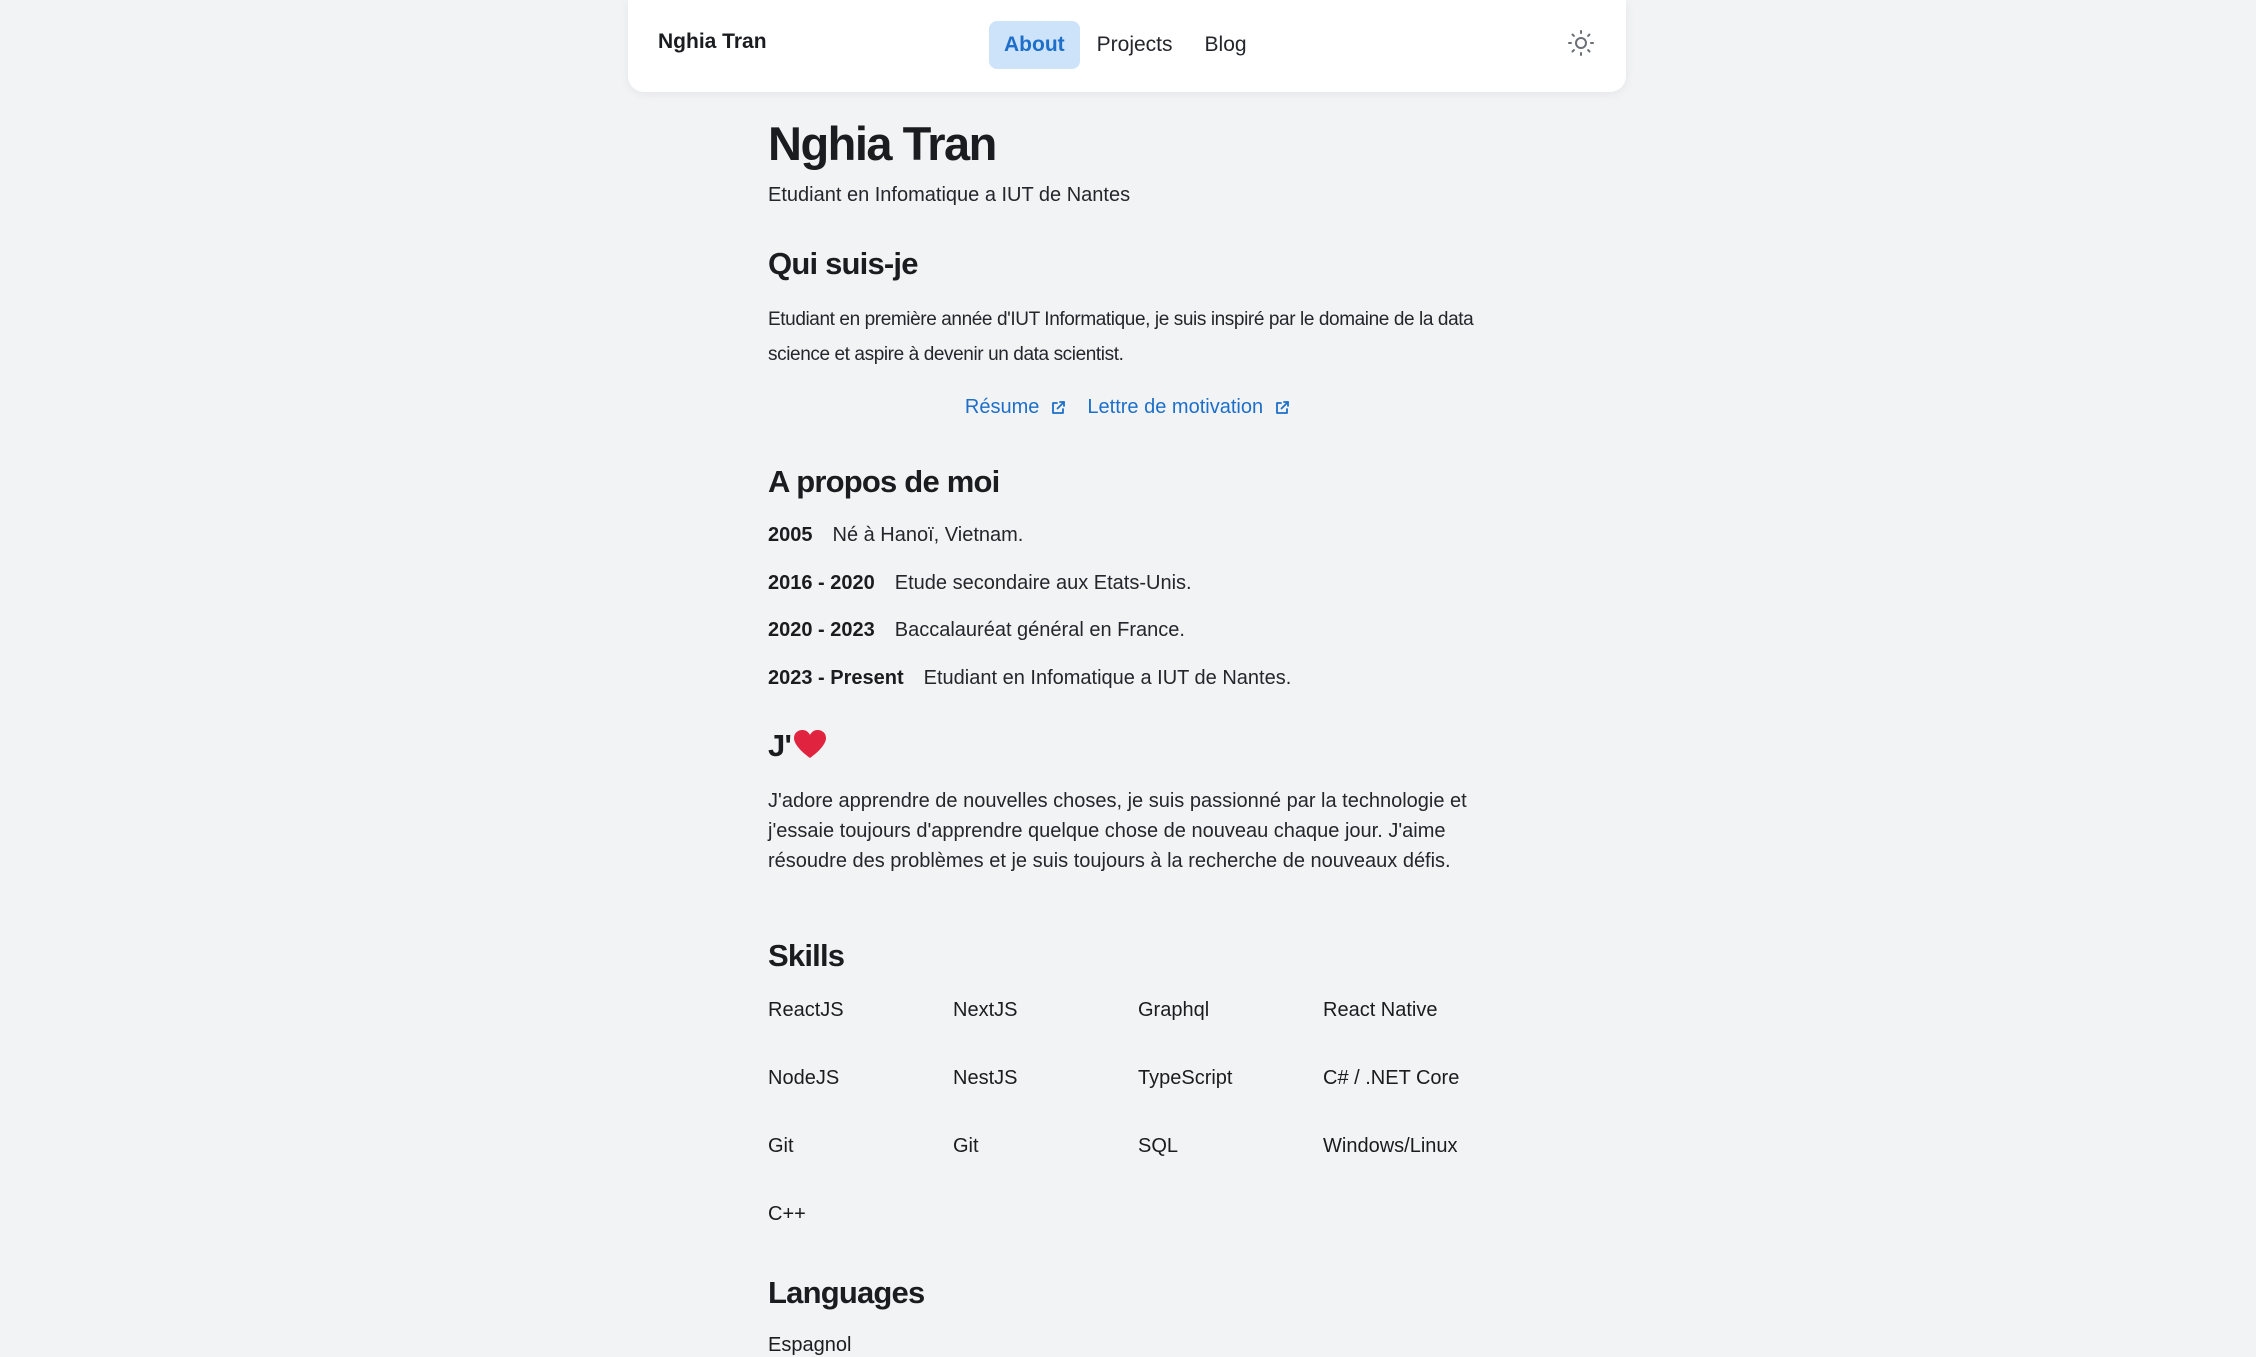 The height and width of the screenshot is (1357, 2256). Describe the element at coordinates (821, 630) in the screenshot. I see `timeline-year: 2020 - 2023` at that location.